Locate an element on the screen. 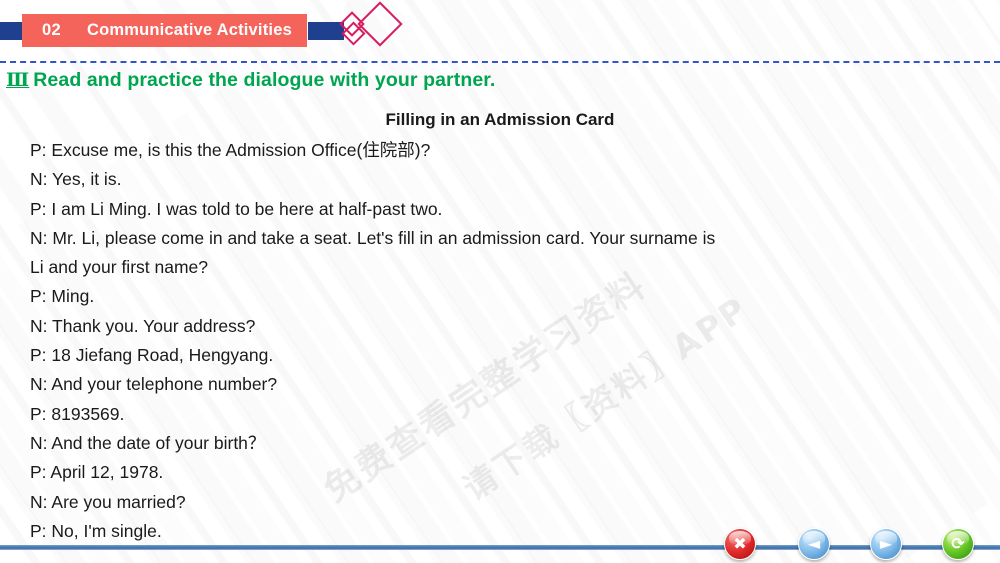  refresh-icon: ⟳ is located at coordinates (958, 543).